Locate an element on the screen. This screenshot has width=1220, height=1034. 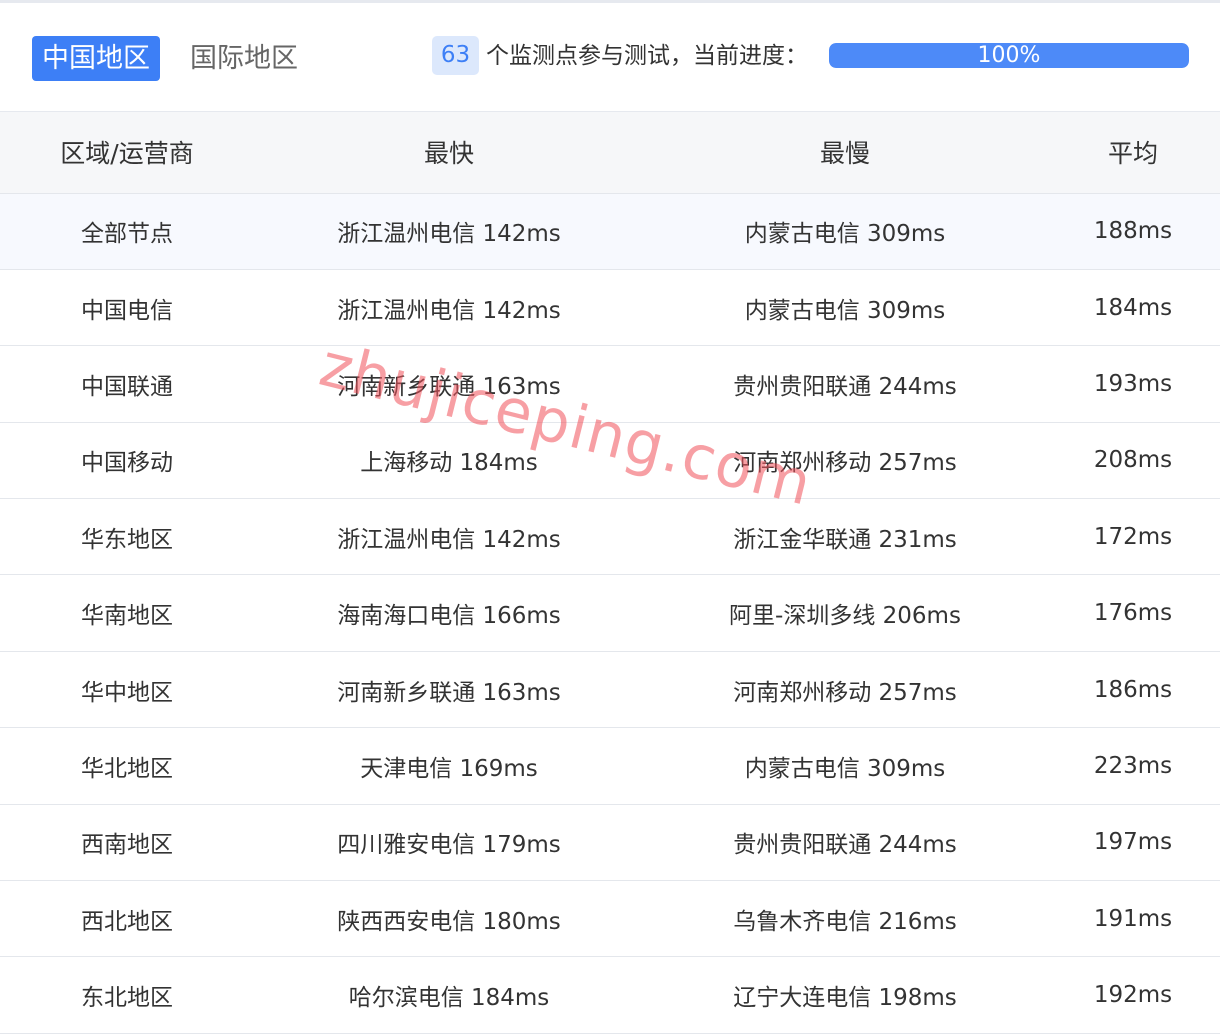
header-fastest: 最快 is located at coordinates (449, 153).